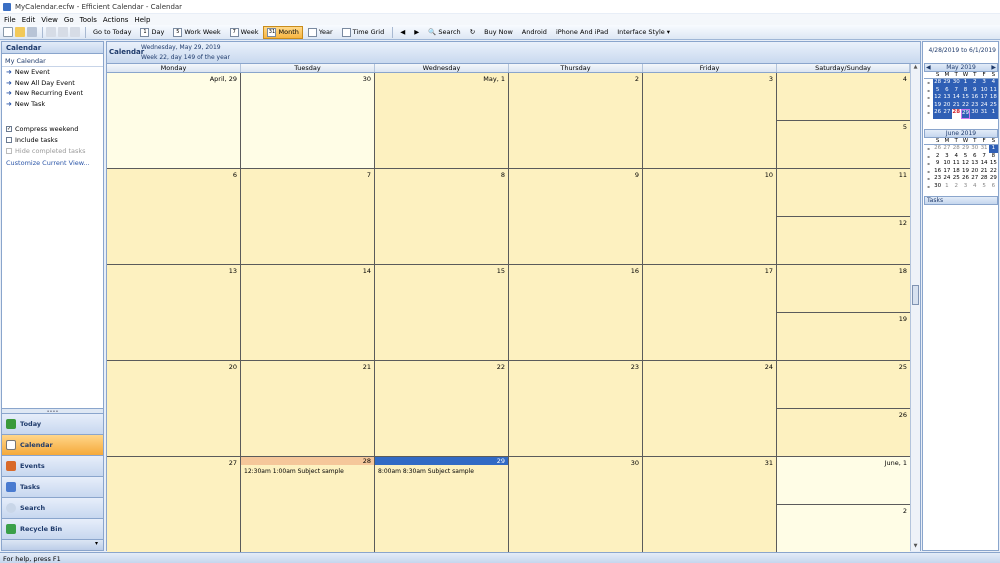 This screenshot has height=563, width=1000. What do you see at coordinates (843, 97) in the screenshot?
I see `saturday-cell: 4` at bounding box center [843, 97].